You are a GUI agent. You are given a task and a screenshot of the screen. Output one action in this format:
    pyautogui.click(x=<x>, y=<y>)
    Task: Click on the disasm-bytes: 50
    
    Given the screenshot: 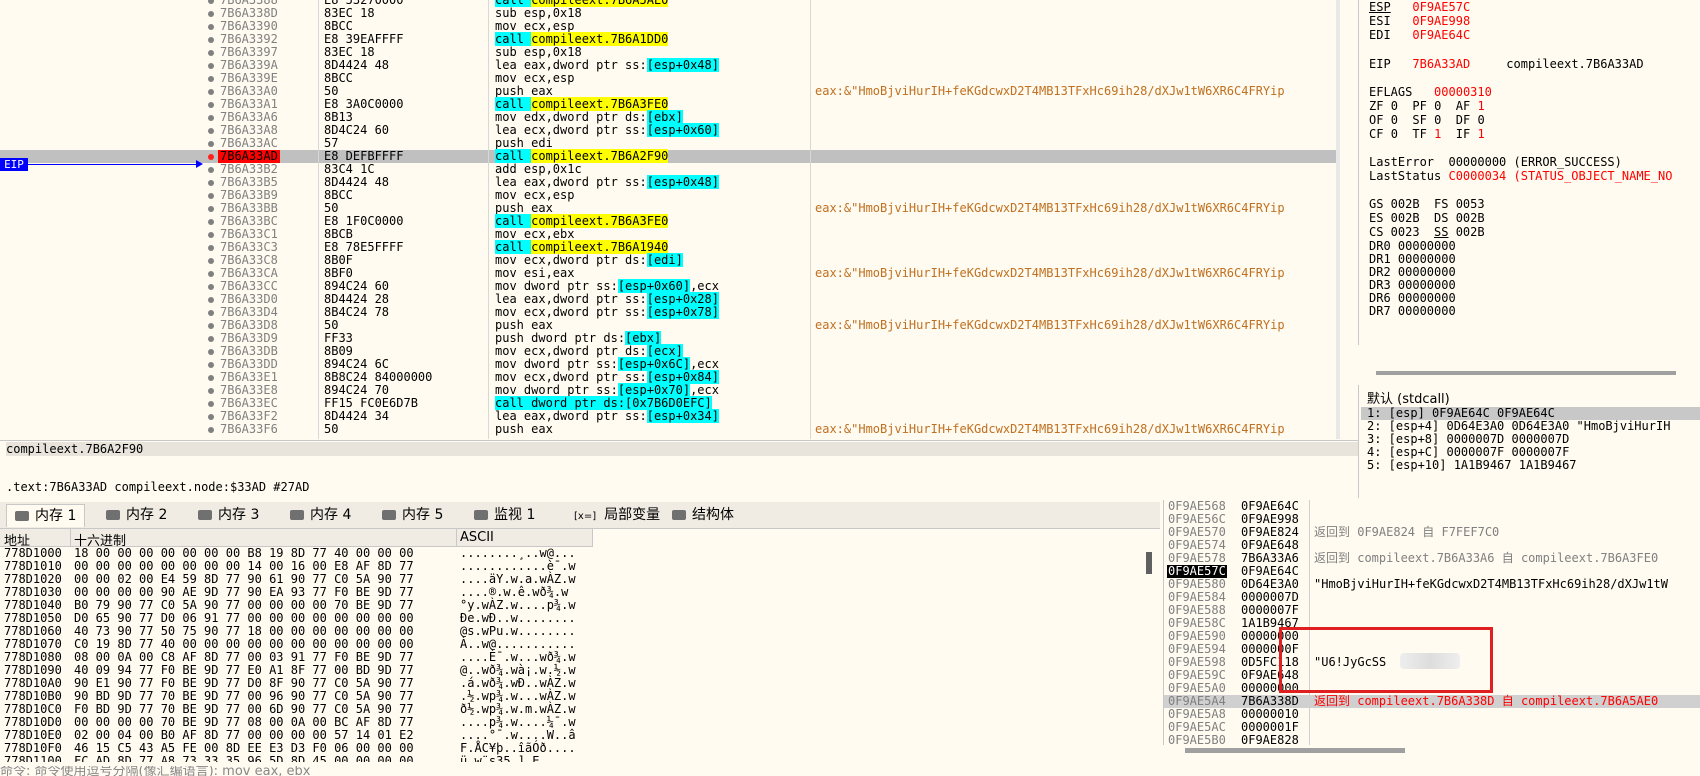 What is the action you would take?
    pyautogui.click(x=331, y=429)
    